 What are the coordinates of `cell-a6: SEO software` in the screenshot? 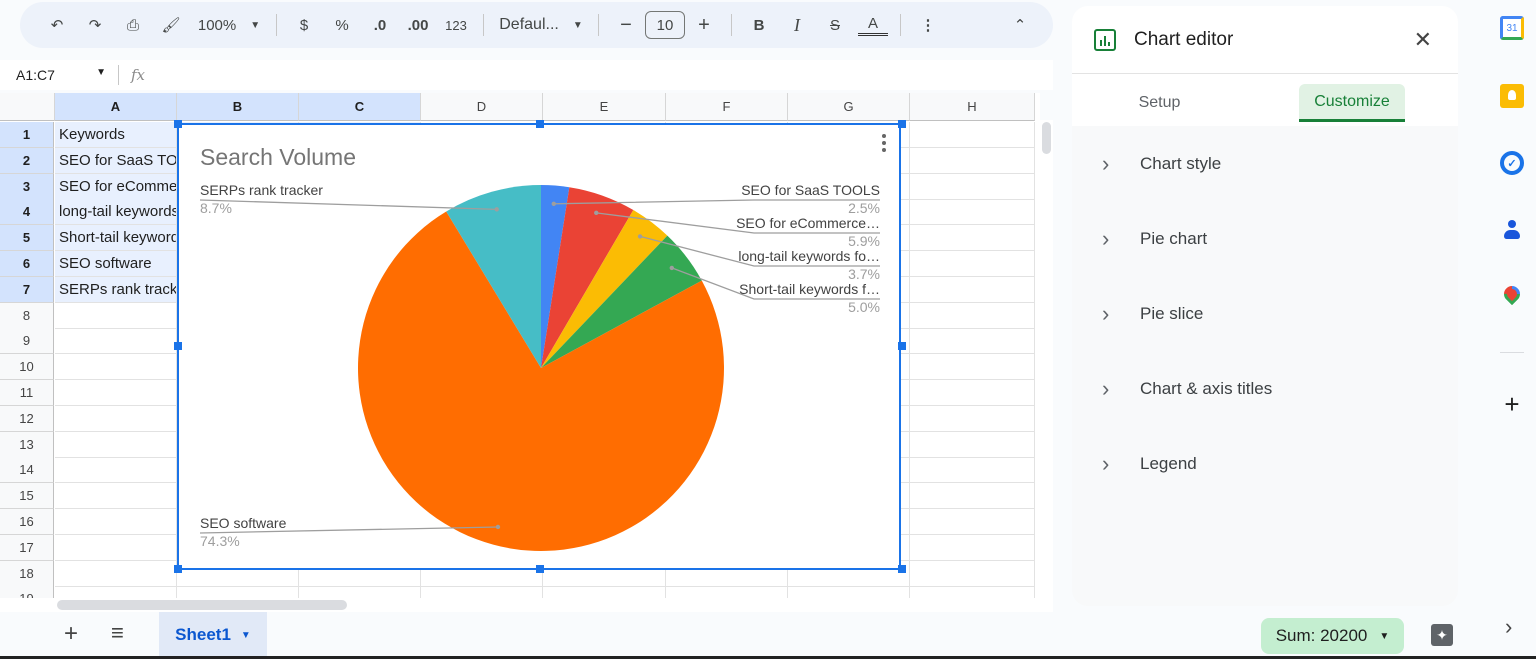 It's located at (116, 264).